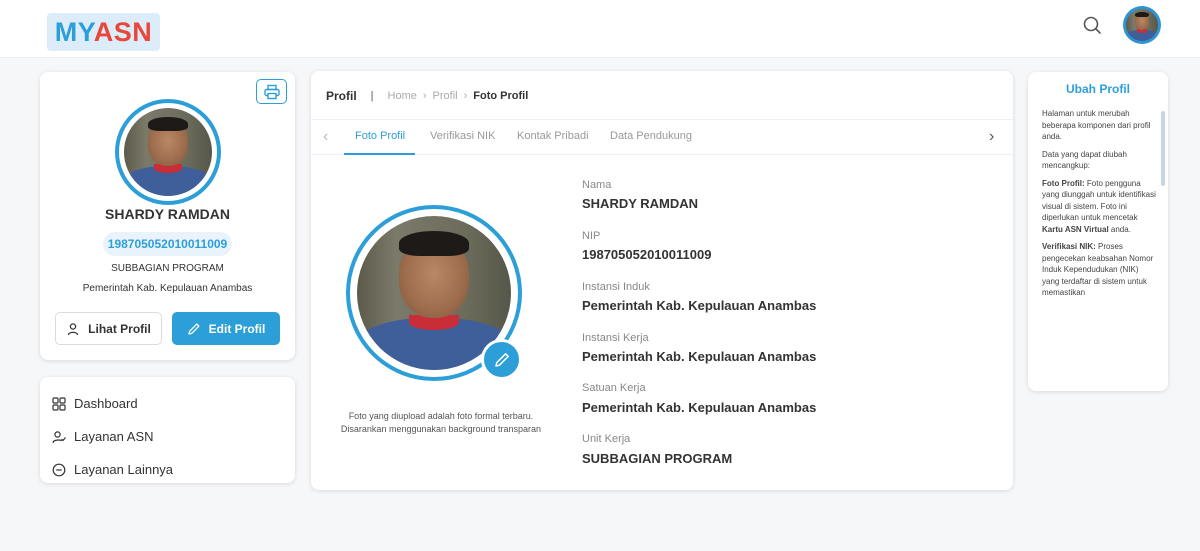 This screenshot has height=551, width=1200. I want to click on sidebar-item-layanan-asn: Layanan ASN, so click(167, 436).